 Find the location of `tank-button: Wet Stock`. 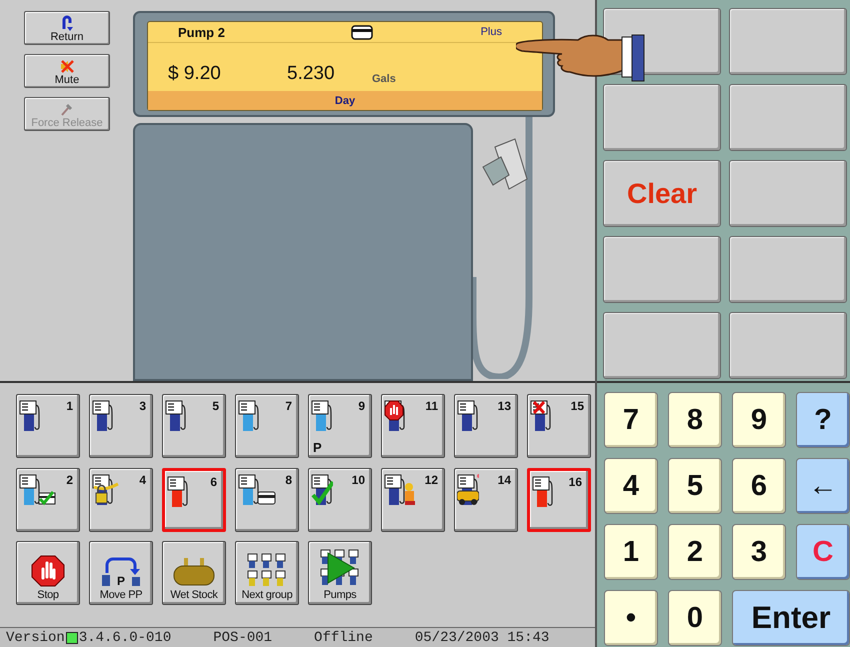

tank-button: Wet Stock is located at coordinates (194, 573).